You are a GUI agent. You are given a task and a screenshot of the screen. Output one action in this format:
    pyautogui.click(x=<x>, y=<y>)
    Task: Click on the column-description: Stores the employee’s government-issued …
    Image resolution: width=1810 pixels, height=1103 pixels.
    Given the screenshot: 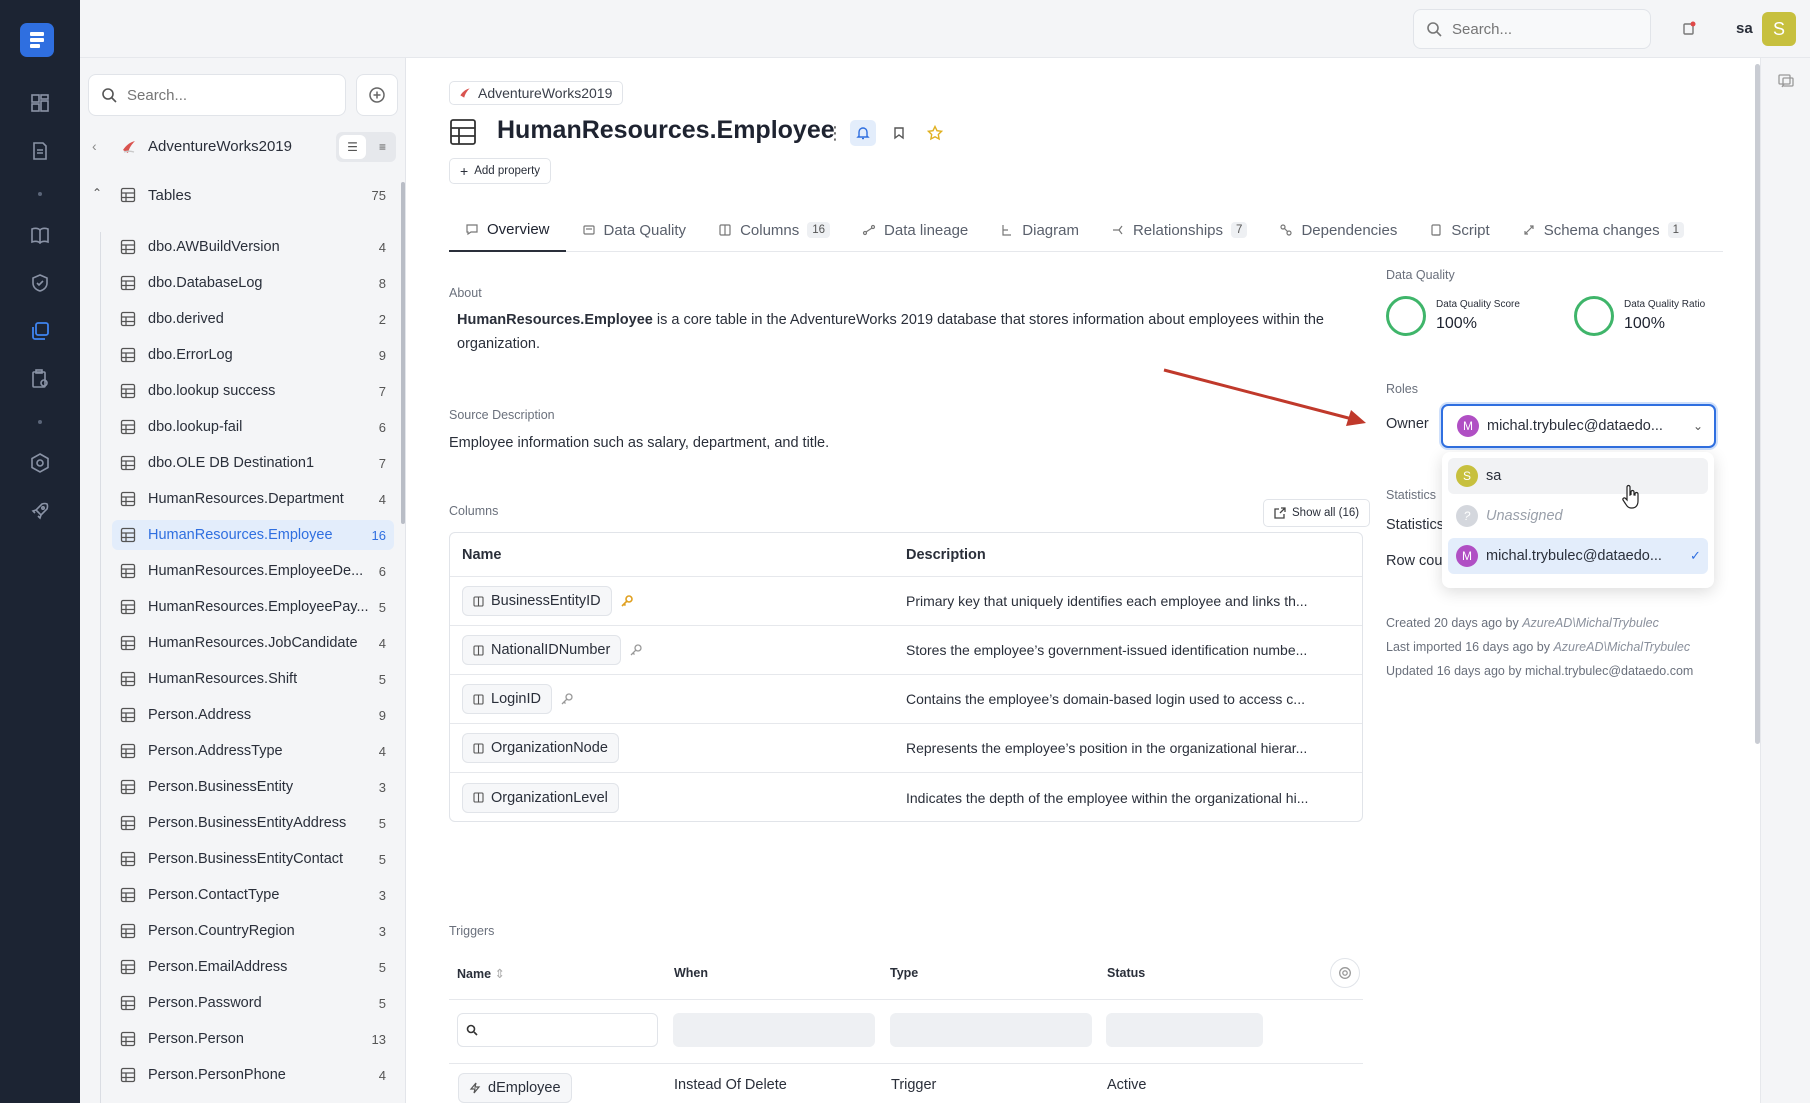 What is the action you would take?
    pyautogui.click(x=1126, y=650)
    